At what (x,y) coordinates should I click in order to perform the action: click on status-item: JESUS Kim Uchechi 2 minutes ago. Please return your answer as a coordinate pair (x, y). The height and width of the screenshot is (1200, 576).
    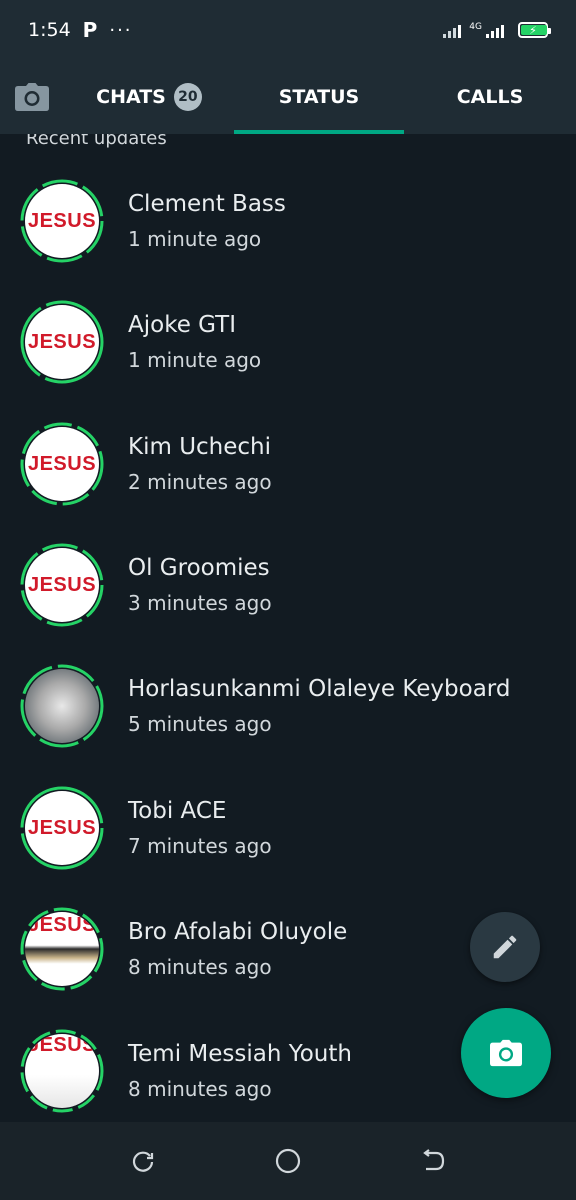
    Looking at the image, I should click on (288, 464).